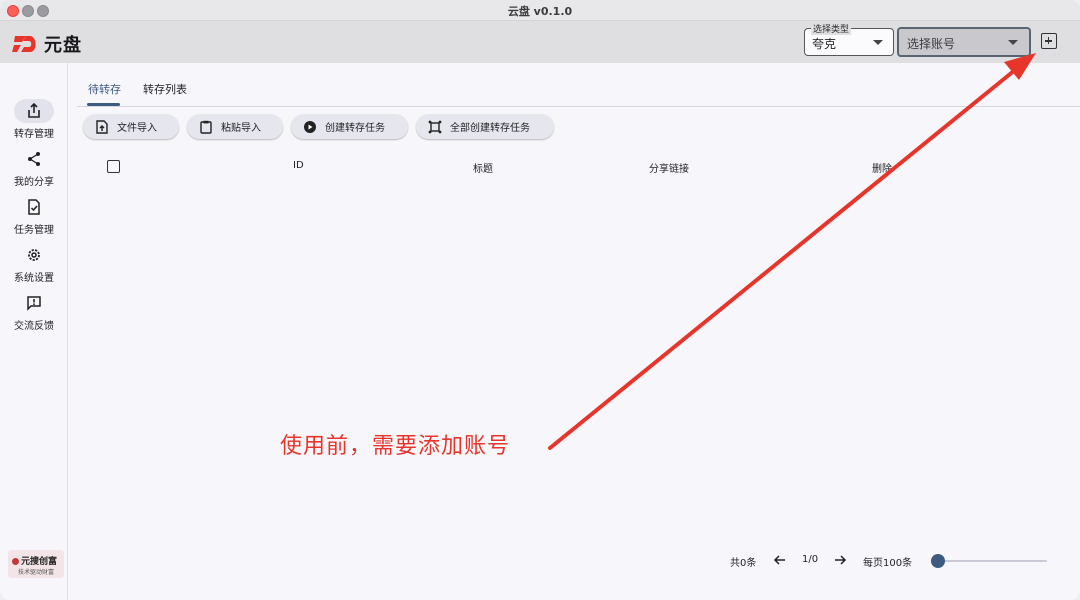 Image resolution: width=1080 pixels, height=600 pixels. I want to click on sidebar-item-transfer: 转存管理, so click(34, 122).